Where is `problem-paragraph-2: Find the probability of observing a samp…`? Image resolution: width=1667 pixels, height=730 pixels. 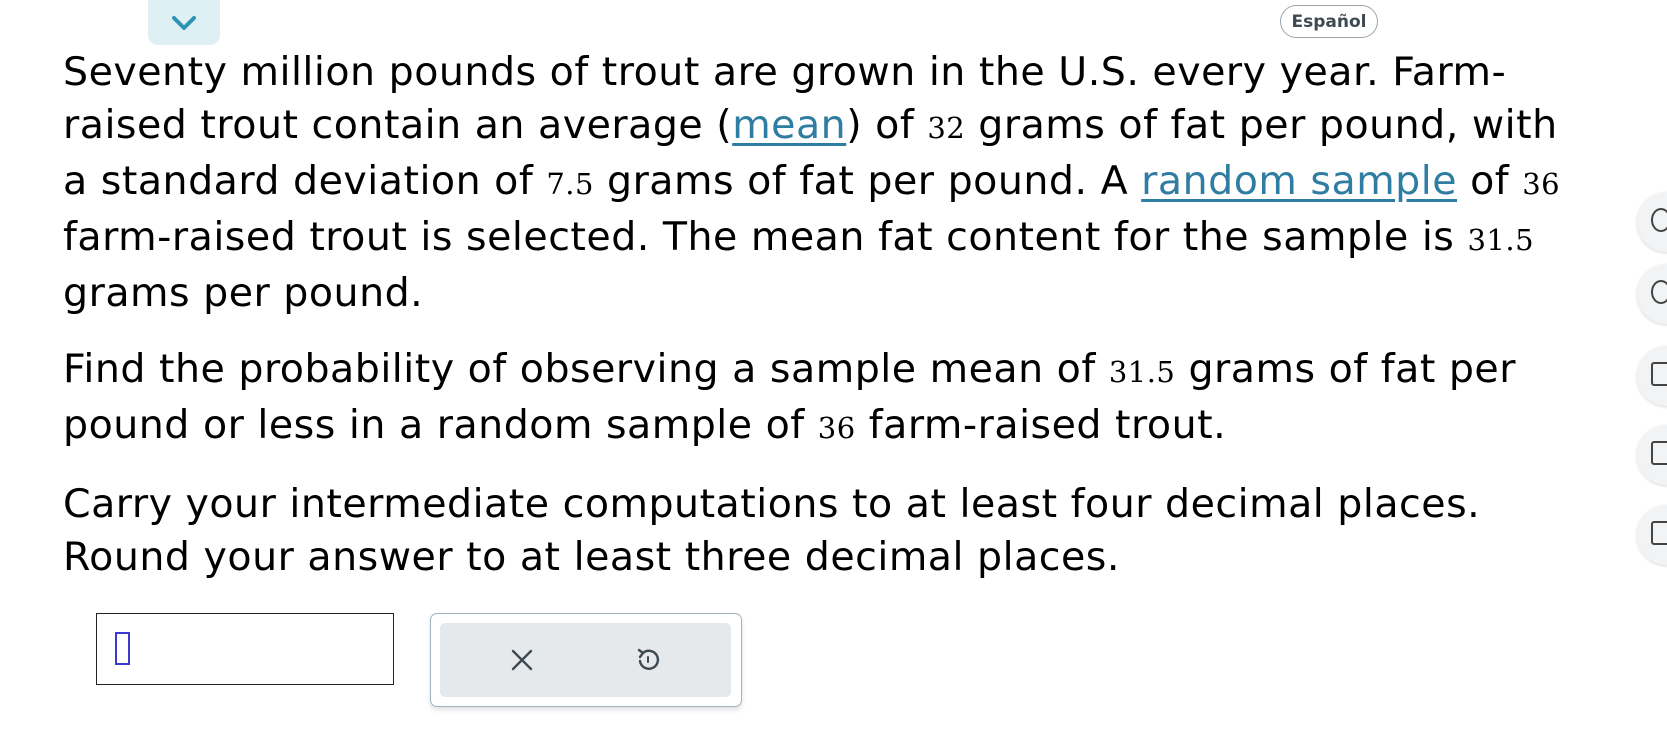
problem-paragraph-2: Find the probability of observing a samp… is located at coordinates (789, 397).